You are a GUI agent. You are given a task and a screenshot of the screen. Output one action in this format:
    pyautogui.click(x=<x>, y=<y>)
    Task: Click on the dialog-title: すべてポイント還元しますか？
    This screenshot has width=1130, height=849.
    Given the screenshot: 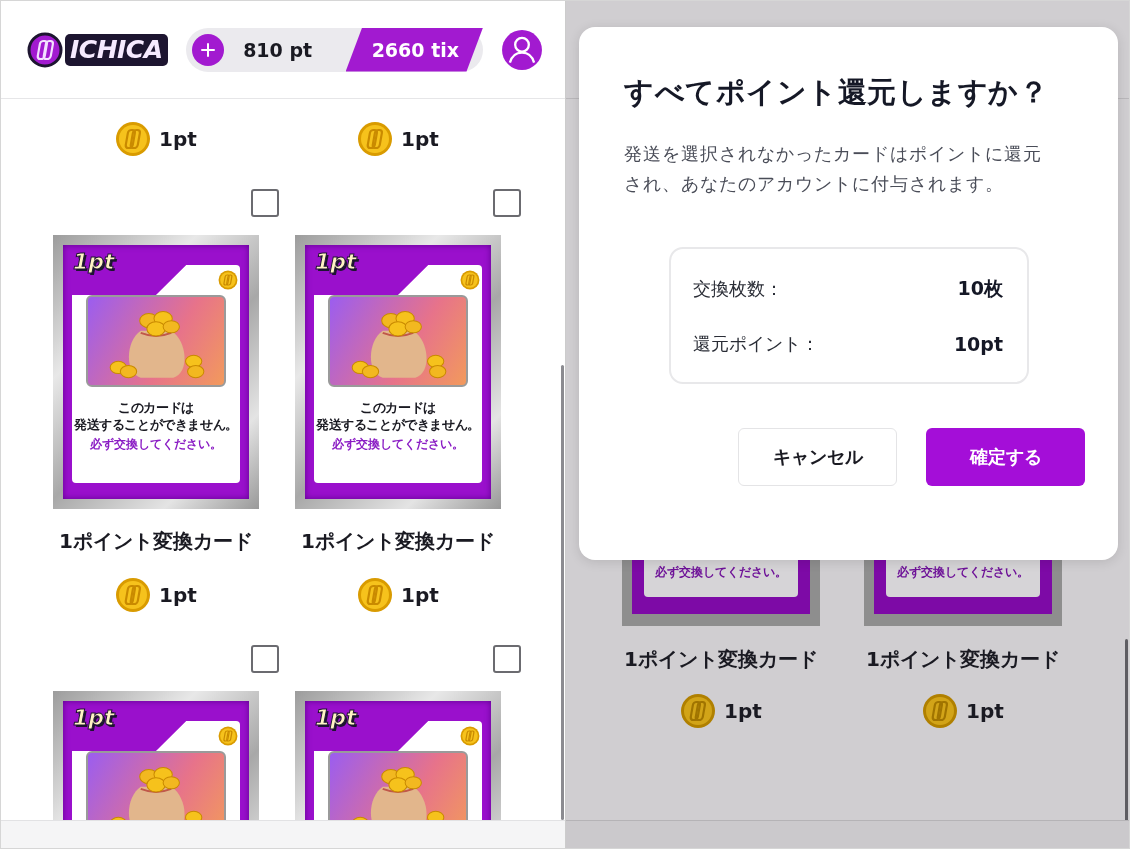 What is the action you would take?
    pyautogui.click(x=836, y=92)
    